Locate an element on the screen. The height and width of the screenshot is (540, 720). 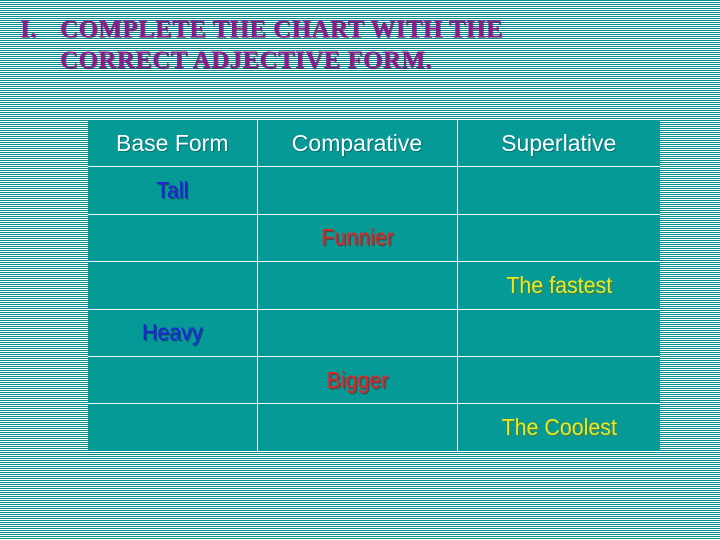
title-text-line-1: COMPLETE THE CHART WITH THE is located at coordinates (281, 29).